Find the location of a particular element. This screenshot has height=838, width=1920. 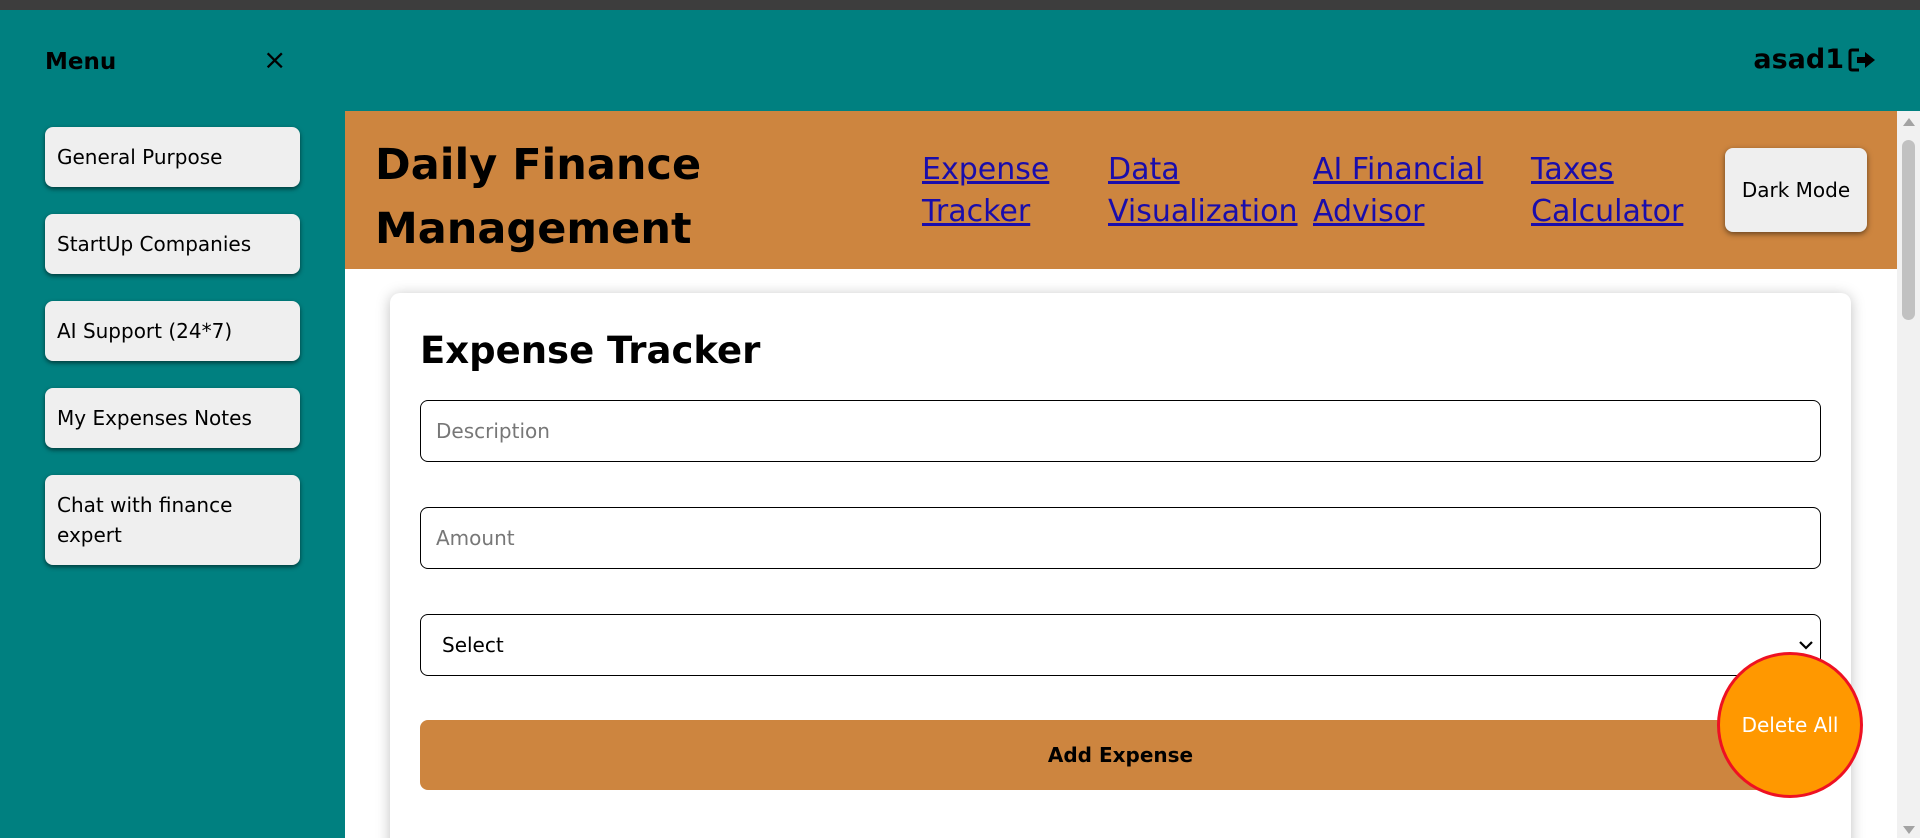

sidebar-item-label: StartUp Companies is located at coordinates (154, 244).